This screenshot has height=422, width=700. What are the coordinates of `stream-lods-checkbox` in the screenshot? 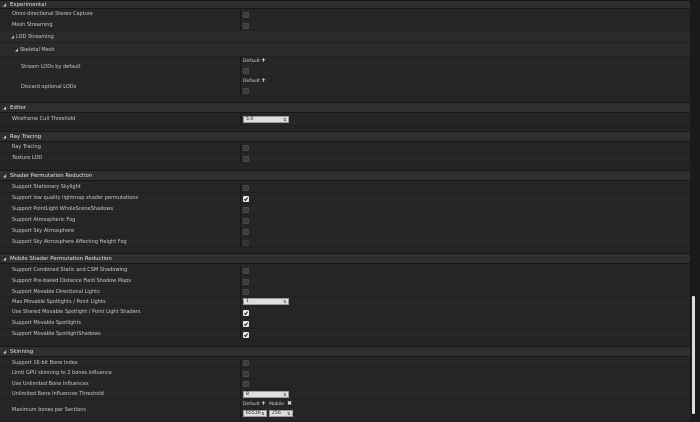 It's located at (246, 71).